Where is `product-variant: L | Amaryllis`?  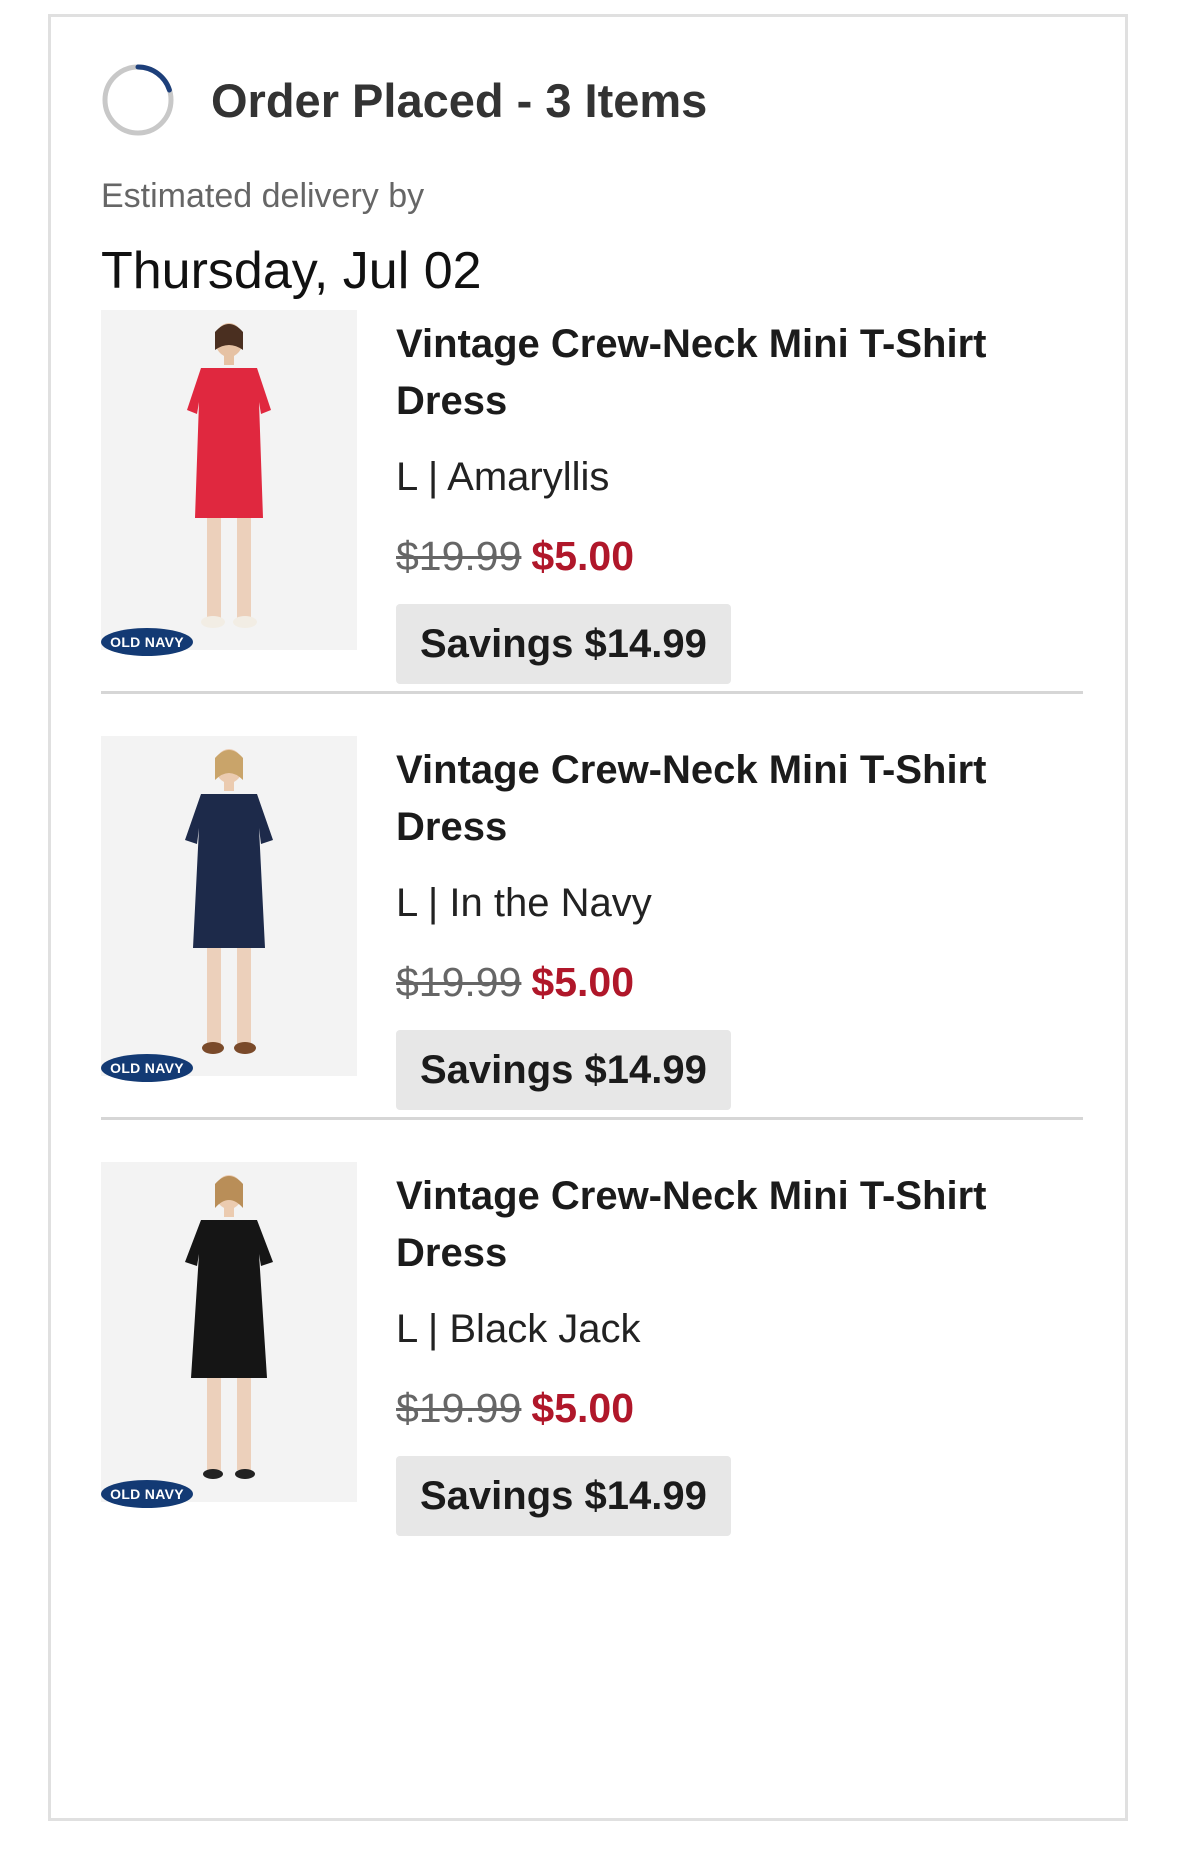 product-variant: L | Amaryllis is located at coordinates (503, 477).